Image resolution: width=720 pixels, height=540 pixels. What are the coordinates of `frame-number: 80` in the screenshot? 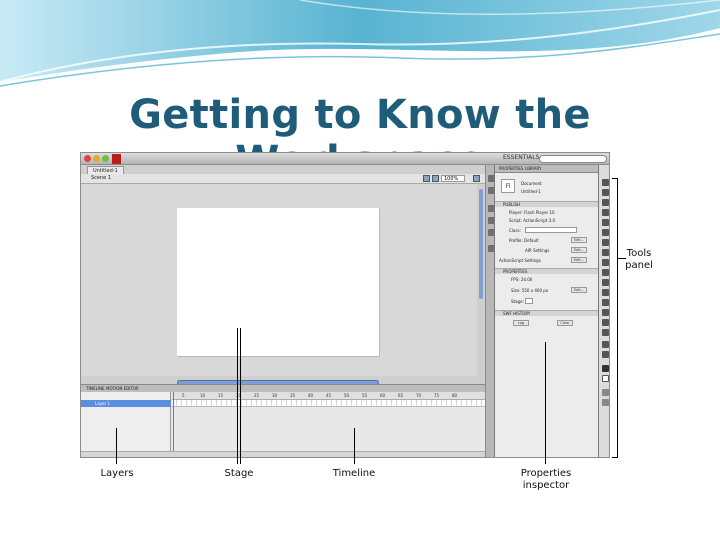 It's located at (455, 395).